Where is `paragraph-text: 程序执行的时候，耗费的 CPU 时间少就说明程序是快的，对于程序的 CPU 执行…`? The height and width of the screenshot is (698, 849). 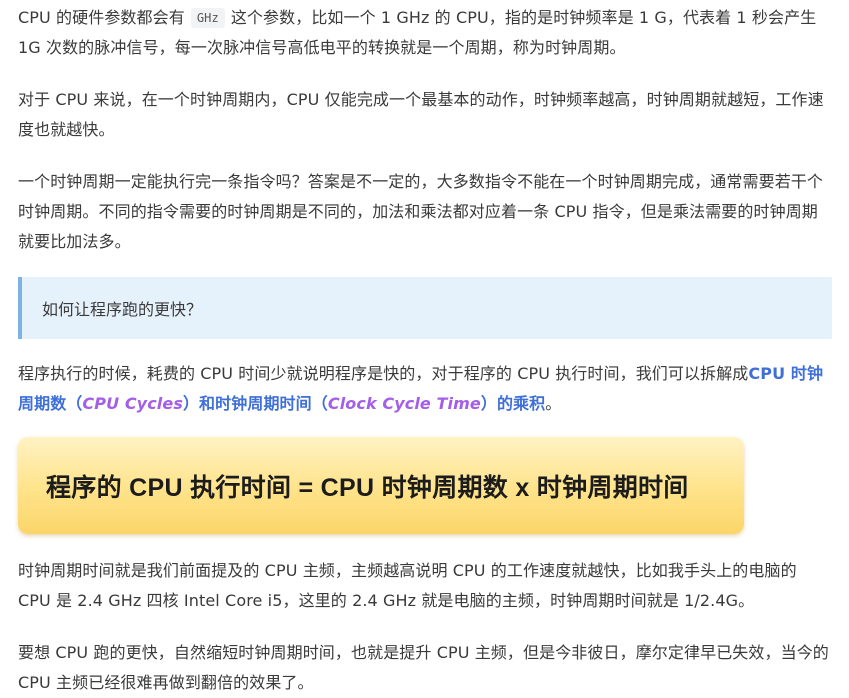 paragraph-text: 程序执行的时候，耗费的 CPU 时间少就说明程序是快的，对于程序的 CPU 执行… is located at coordinates (383, 373).